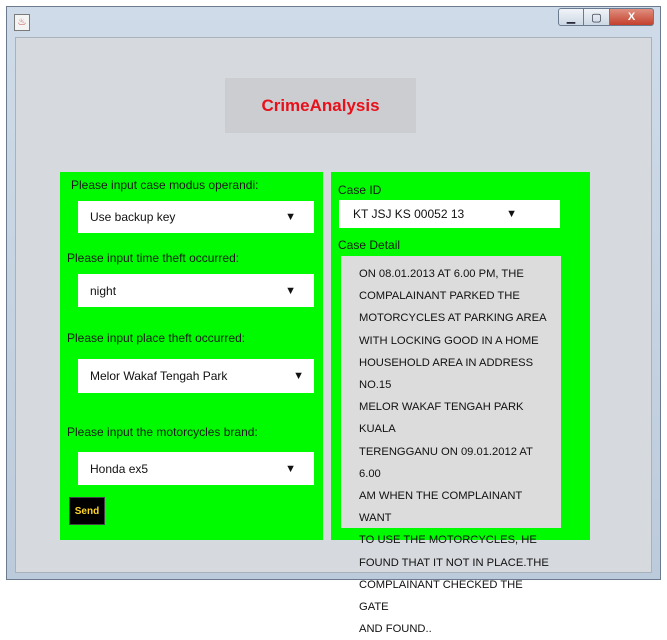 The height and width of the screenshot is (640, 667). What do you see at coordinates (446, 462) in the screenshot?
I see `detail-line: TERENGGANU ON 09.01.2012 AT 6.00` at bounding box center [446, 462].